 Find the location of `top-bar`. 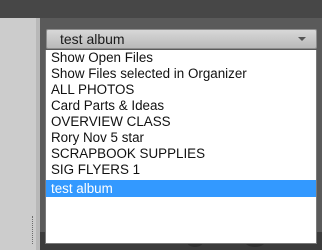

top-bar is located at coordinates (161, 9).